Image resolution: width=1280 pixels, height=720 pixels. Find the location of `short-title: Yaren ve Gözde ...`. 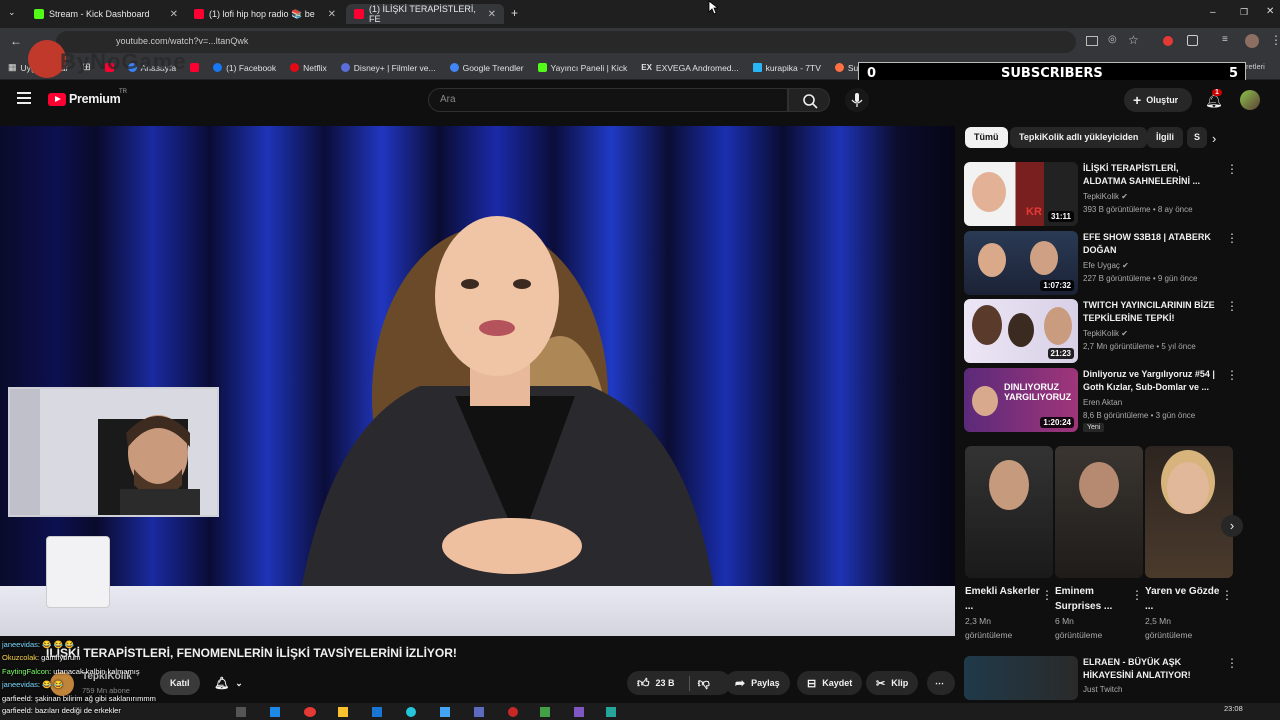

short-title: Yaren ve Gözde ... is located at coordinates (1184, 599).